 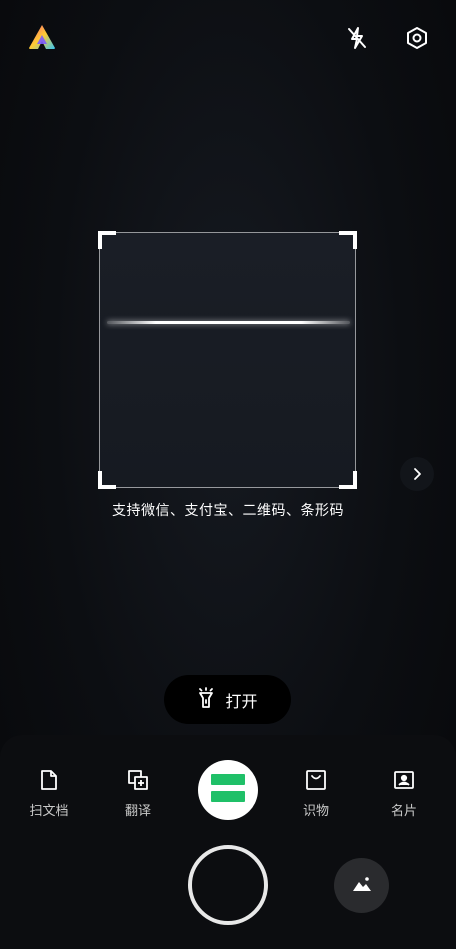 What do you see at coordinates (357, 38) in the screenshot?
I see `flash-off-icon` at bounding box center [357, 38].